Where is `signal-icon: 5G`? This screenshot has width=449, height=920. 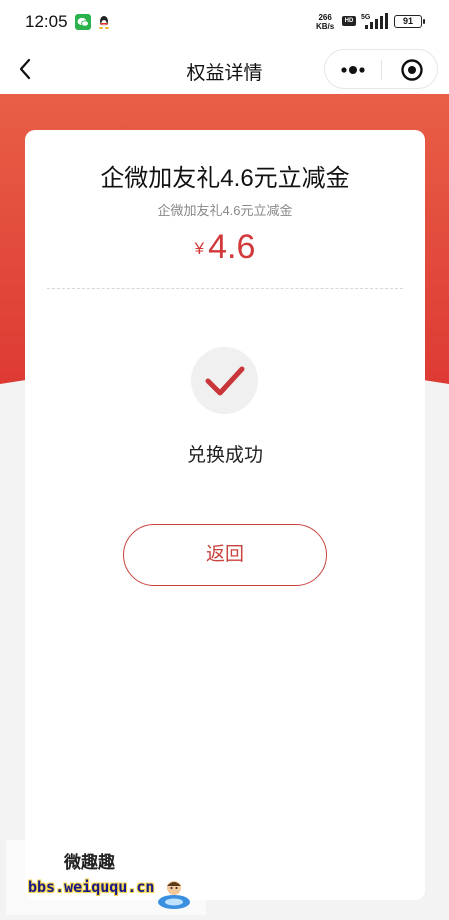 signal-icon: 5G is located at coordinates (375, 21).